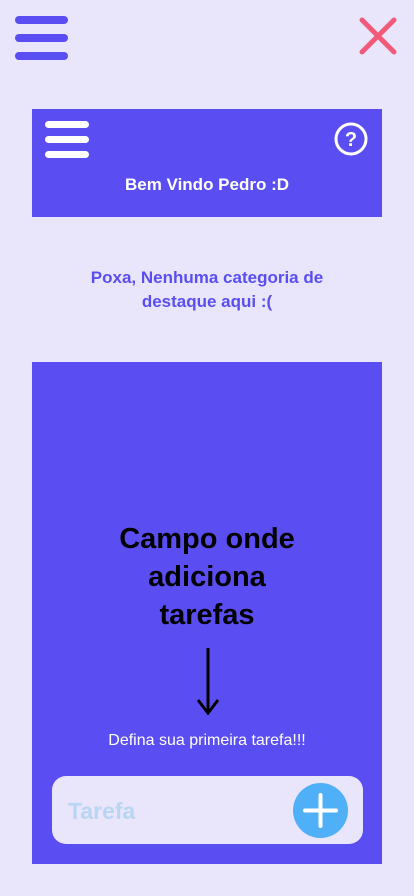 The width and height of the screenshot is (414, 896). Describe the element at coordinates (378, 36) in the screenshot. I see `close-icon` at that location.